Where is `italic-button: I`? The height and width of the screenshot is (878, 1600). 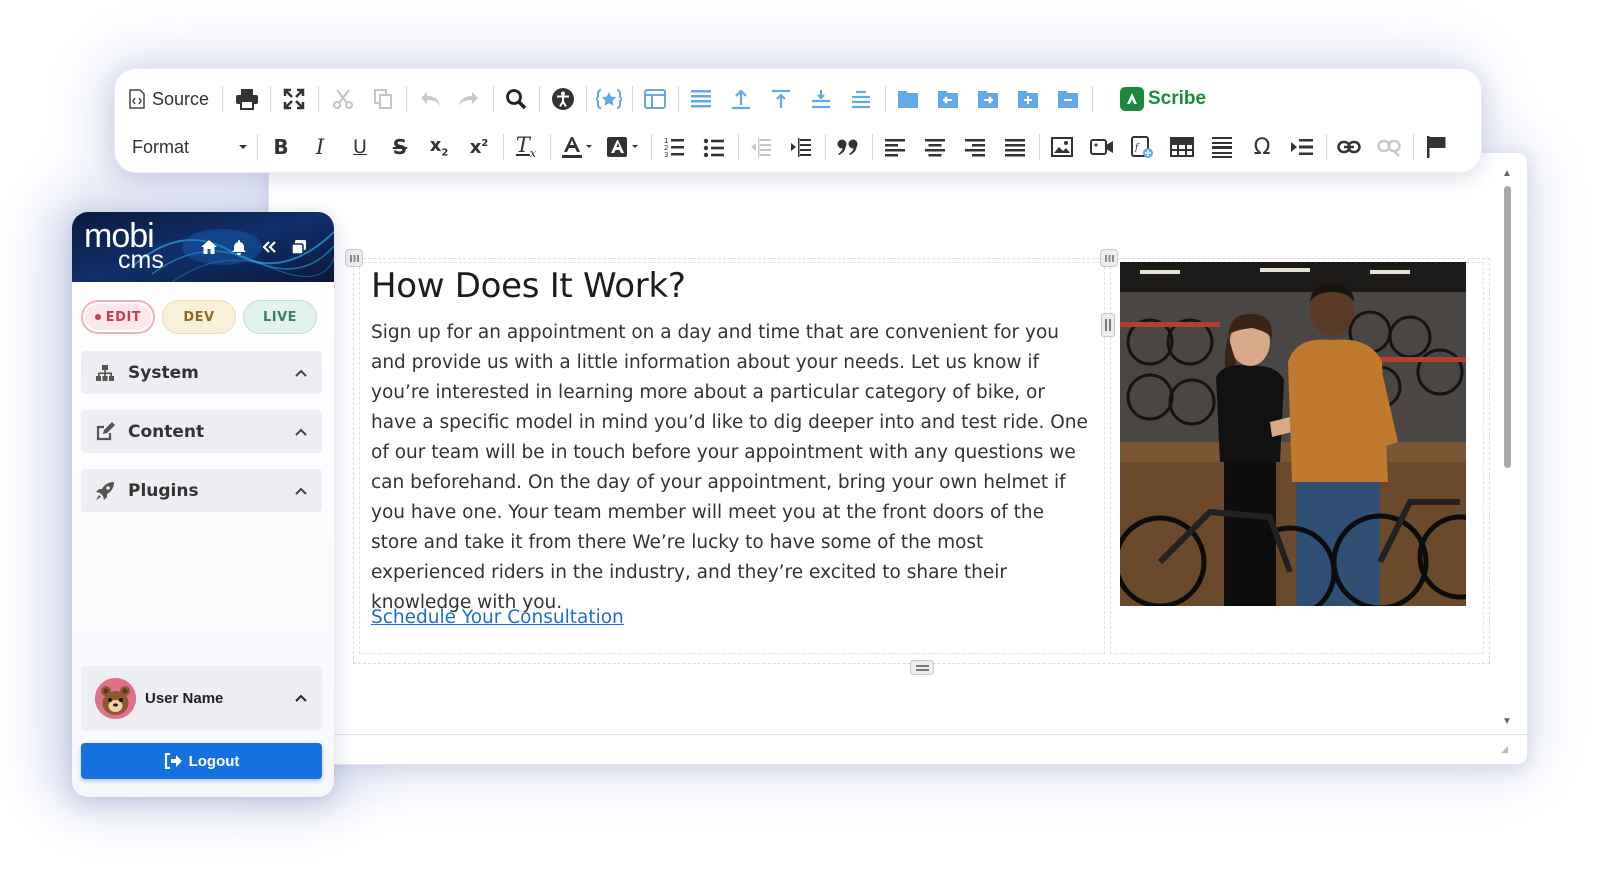 italic-button: I is located at coordinates (320, 147).